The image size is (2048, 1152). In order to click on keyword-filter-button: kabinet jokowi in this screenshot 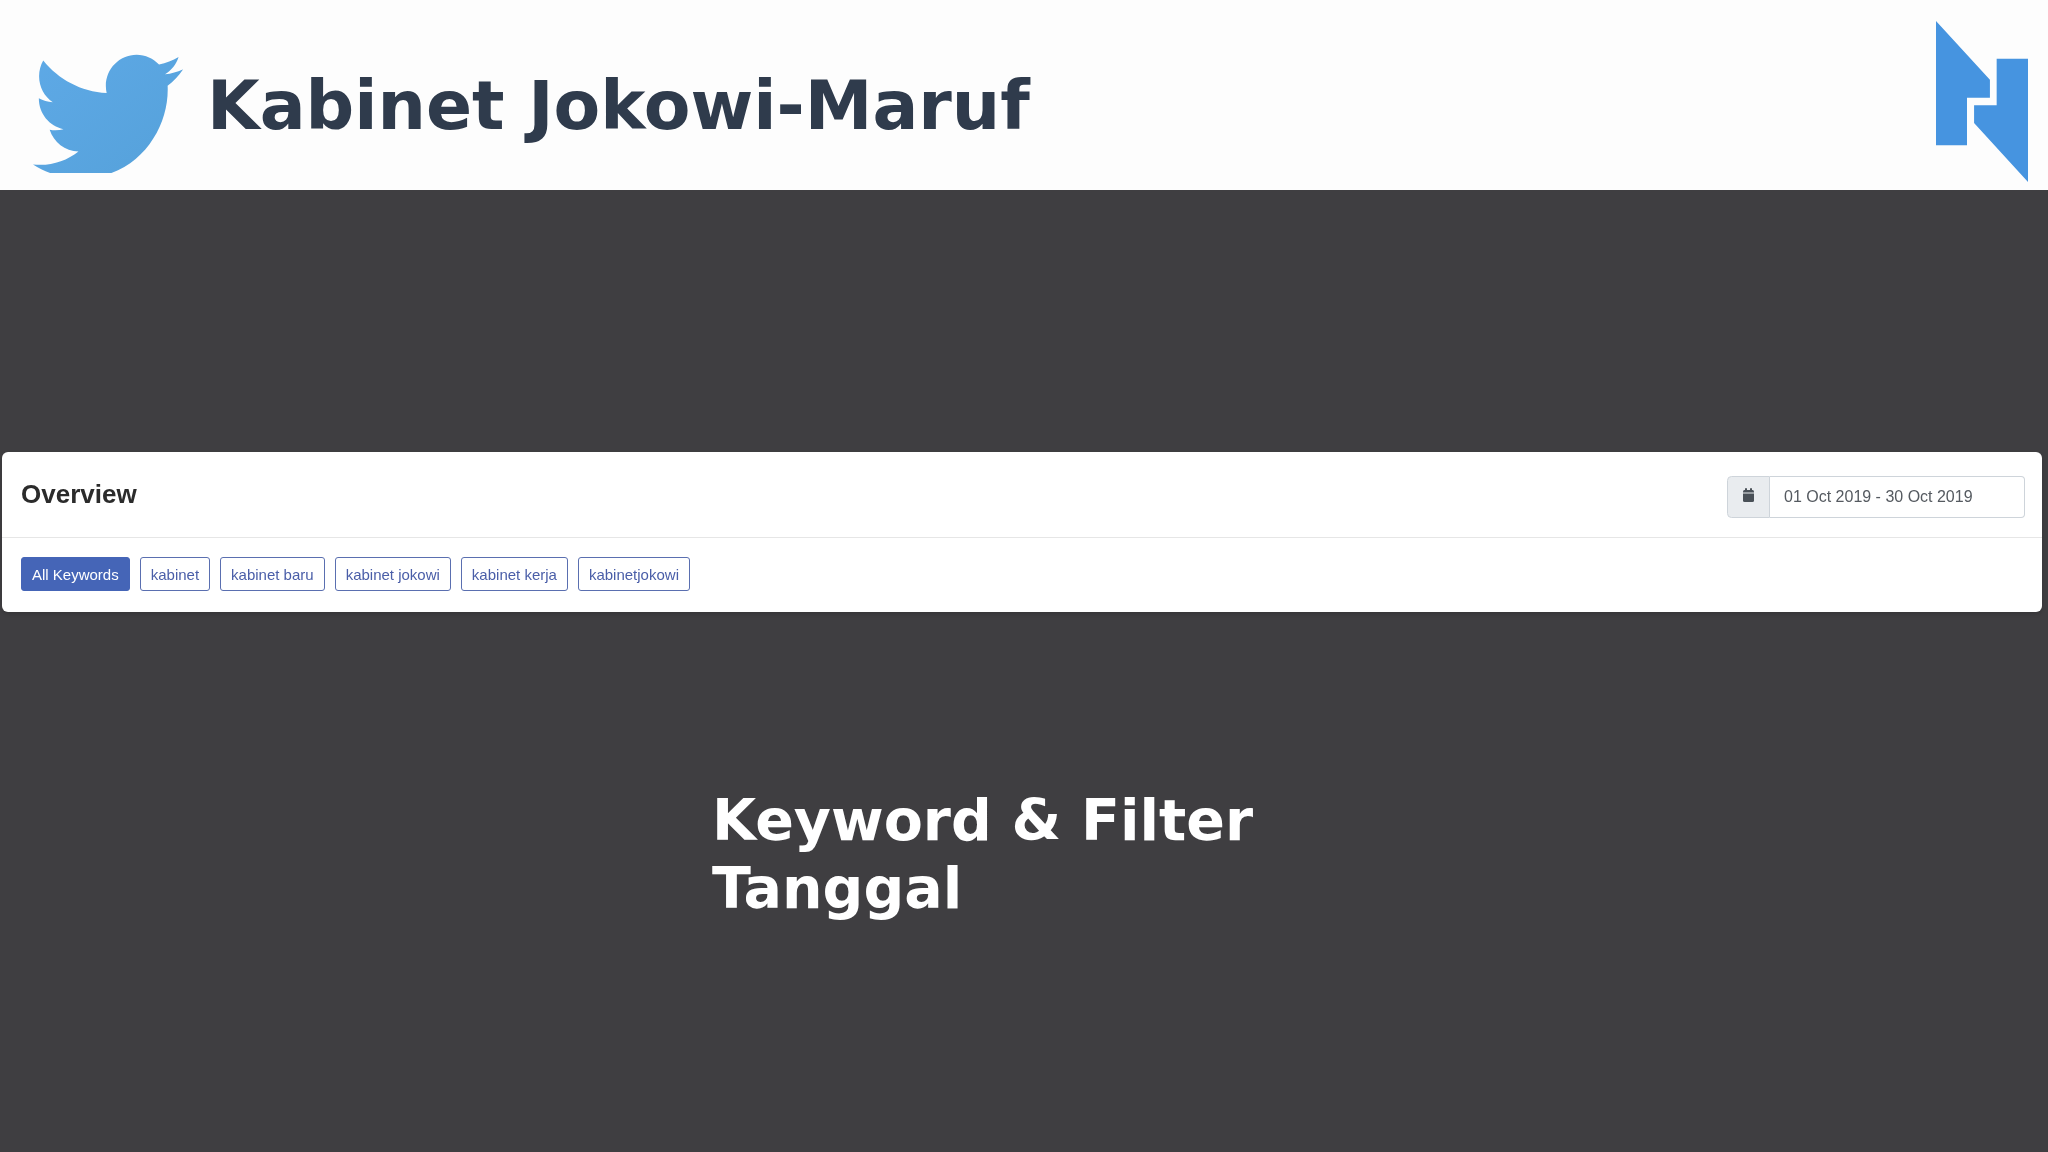, I will do `click(392, 574)`.